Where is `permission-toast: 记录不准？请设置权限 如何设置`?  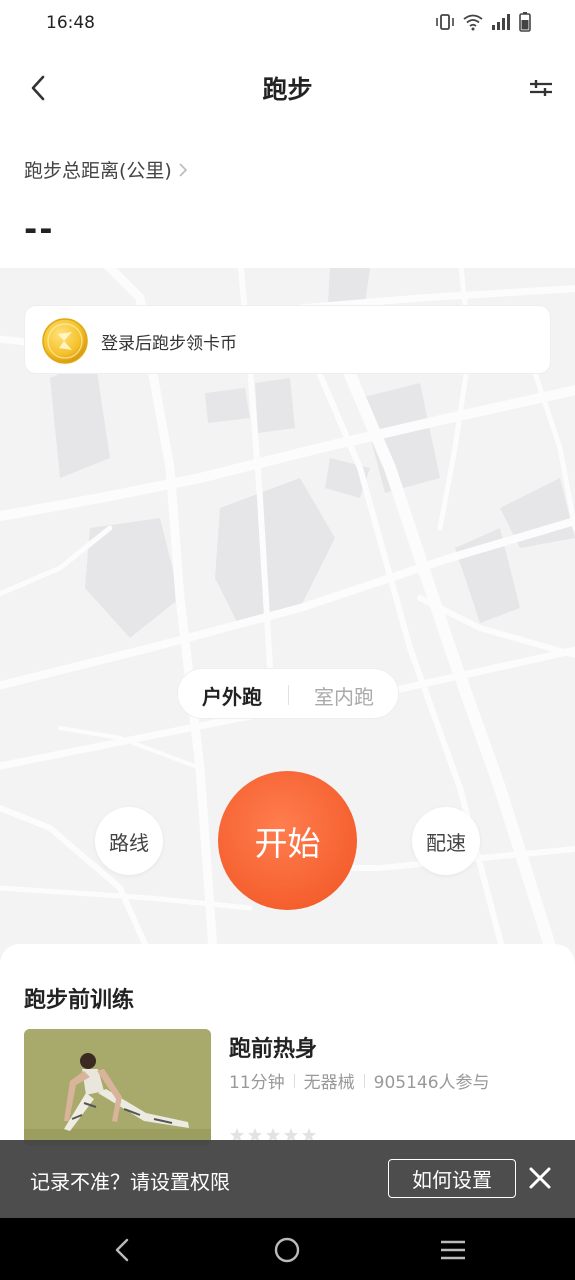 permission-toast: 记录不准？请设置权限 如何设置 is located at coordinates (287, 1179).